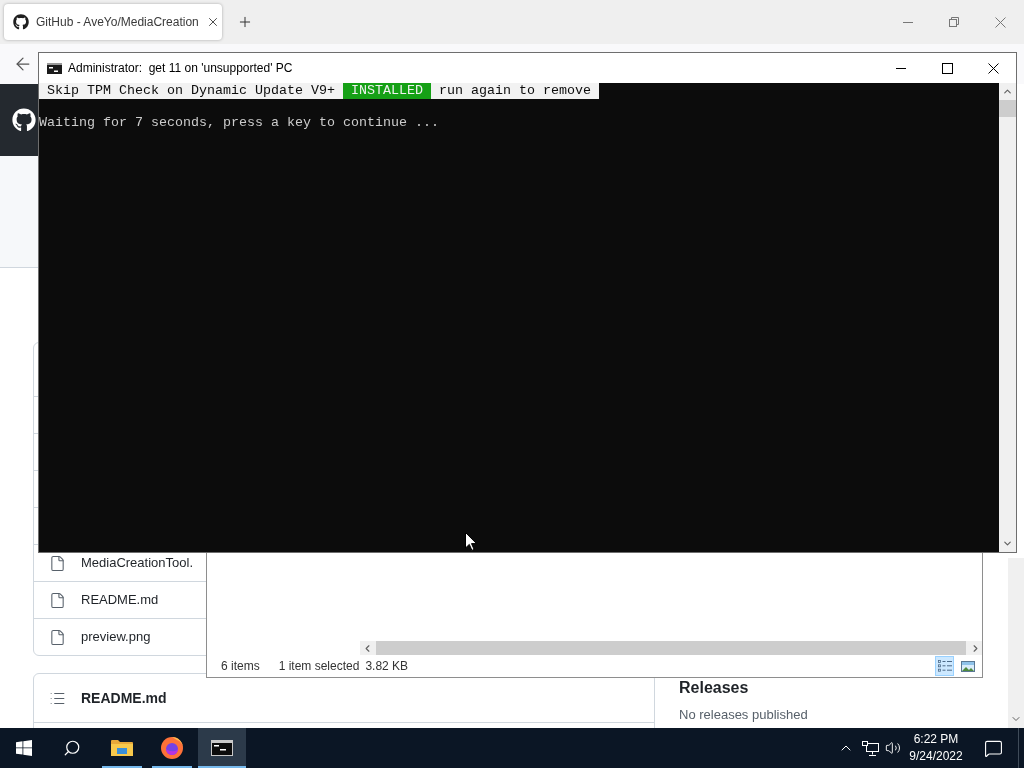 This screenshot has width=1024, height=768. I want to click on maximize-icon, so click(947, 68).